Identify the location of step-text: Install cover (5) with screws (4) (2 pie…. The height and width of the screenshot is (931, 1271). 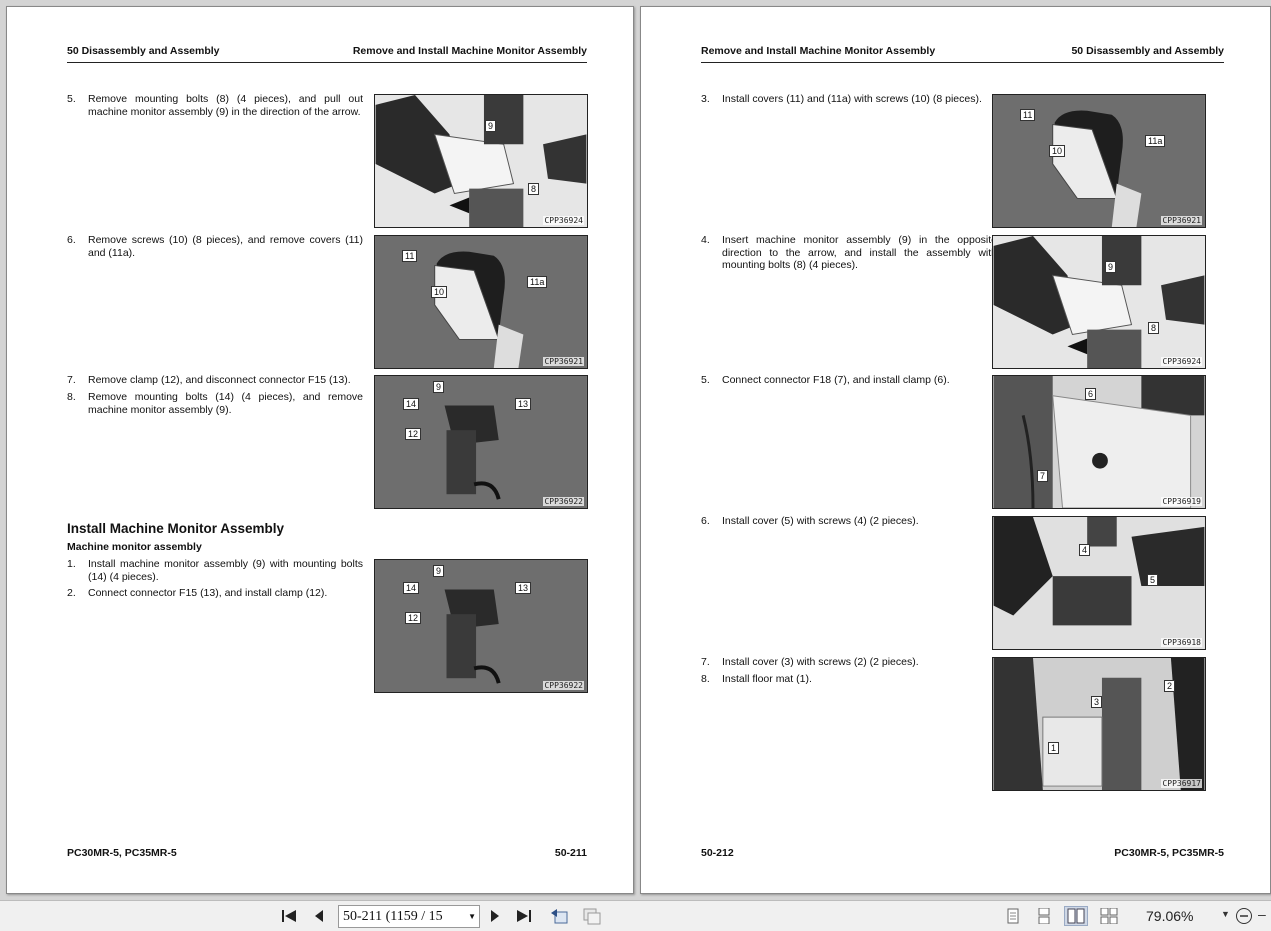
(820, 521).